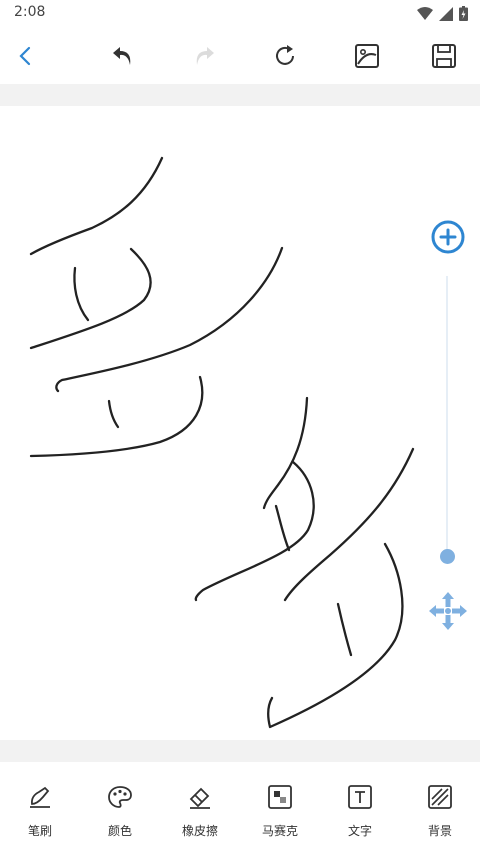  I want to click on tool-mosaic-label: 马赛克, so click(279, 831).